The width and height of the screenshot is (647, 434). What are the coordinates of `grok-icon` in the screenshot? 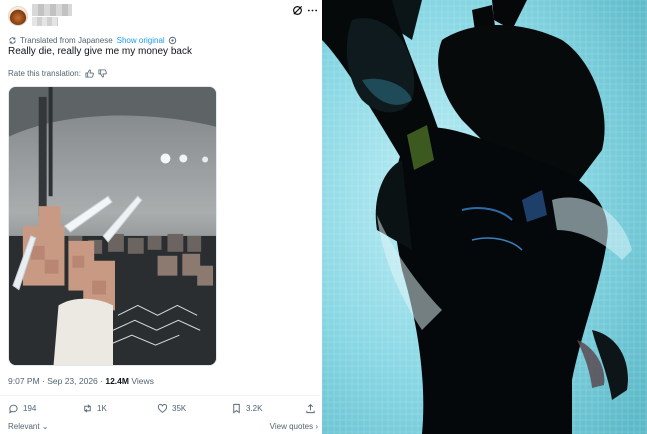 It's located at (297, 10).